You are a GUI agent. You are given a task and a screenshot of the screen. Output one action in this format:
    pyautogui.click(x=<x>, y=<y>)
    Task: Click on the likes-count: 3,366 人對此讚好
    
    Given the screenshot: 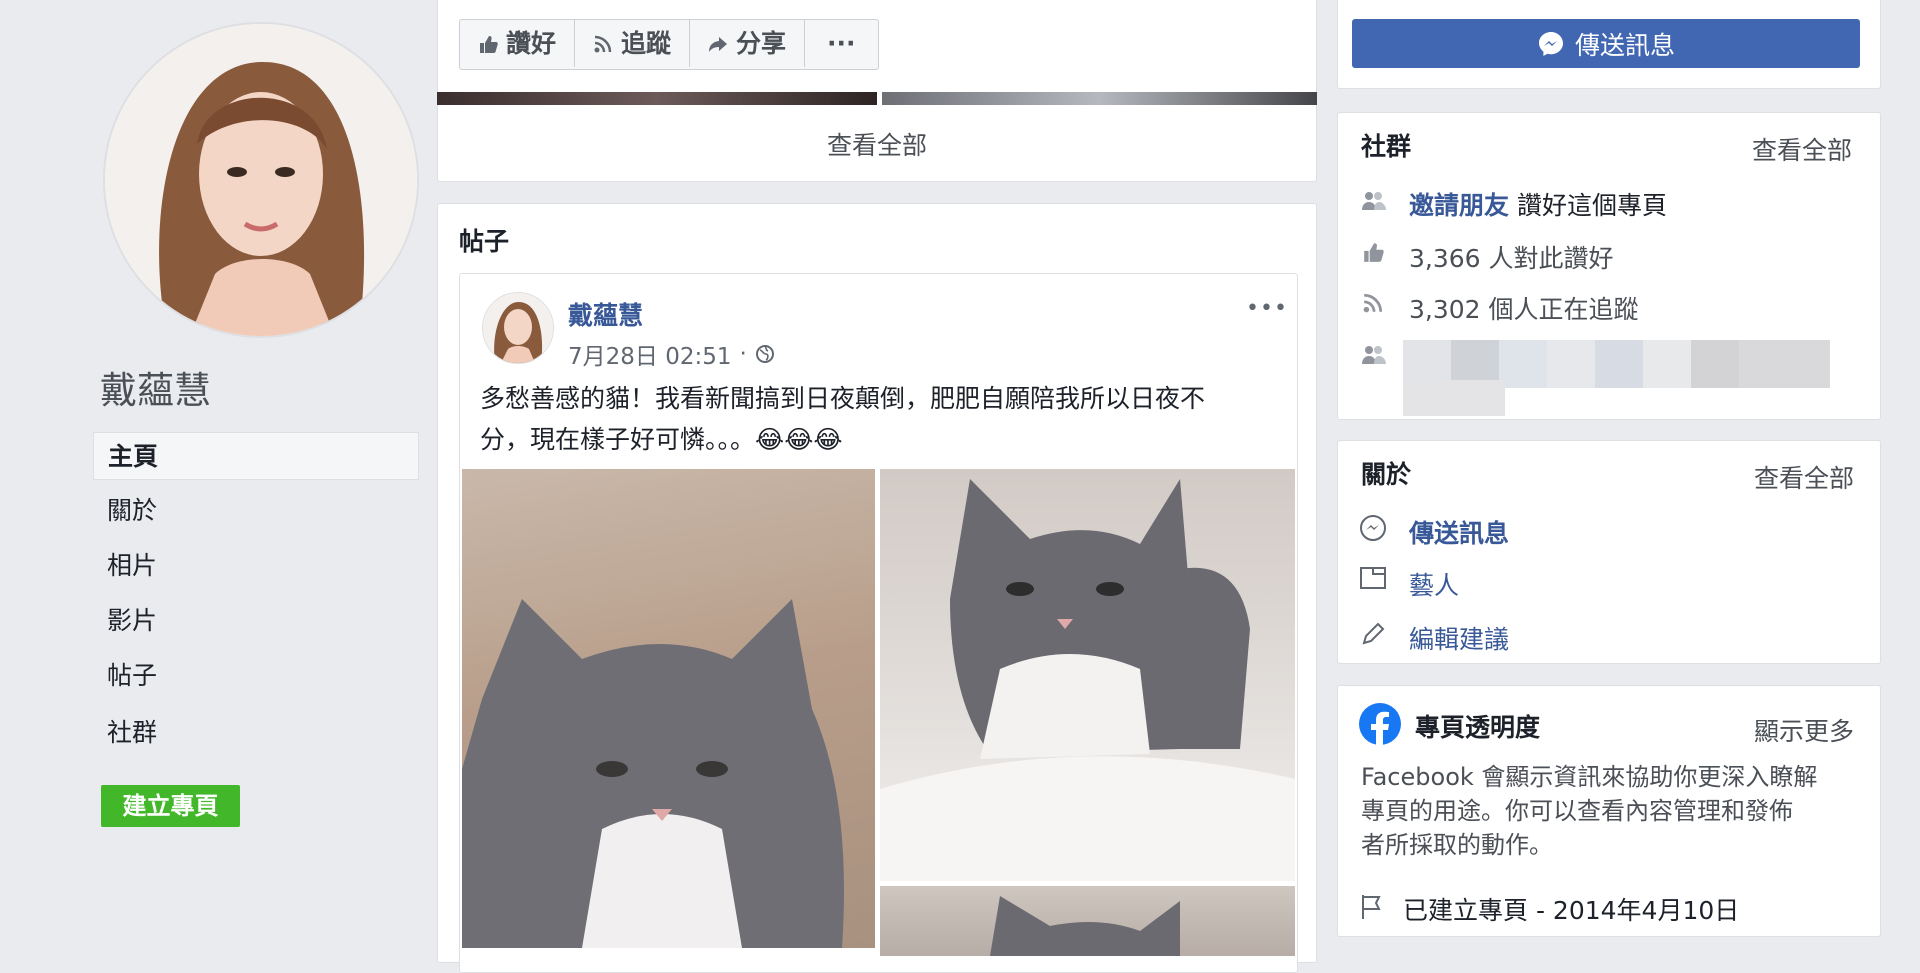 What is the action you would take?
    pyautogui.click(x=1511, y=258)
    